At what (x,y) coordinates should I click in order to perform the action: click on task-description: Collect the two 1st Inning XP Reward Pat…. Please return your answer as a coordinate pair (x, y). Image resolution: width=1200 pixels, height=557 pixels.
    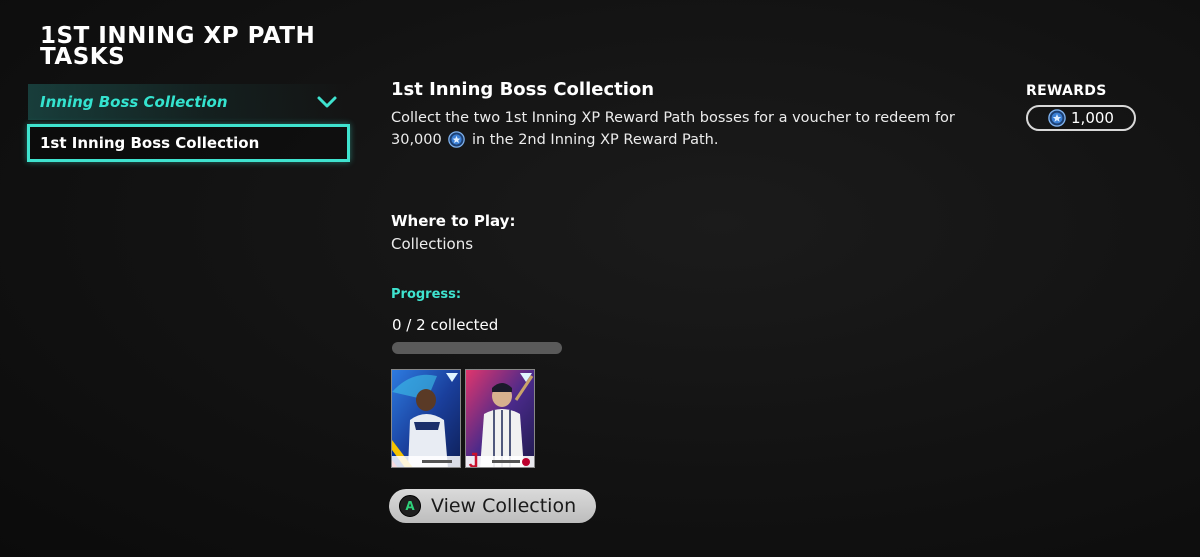
    Looking at the image, I should click on (691, 129).